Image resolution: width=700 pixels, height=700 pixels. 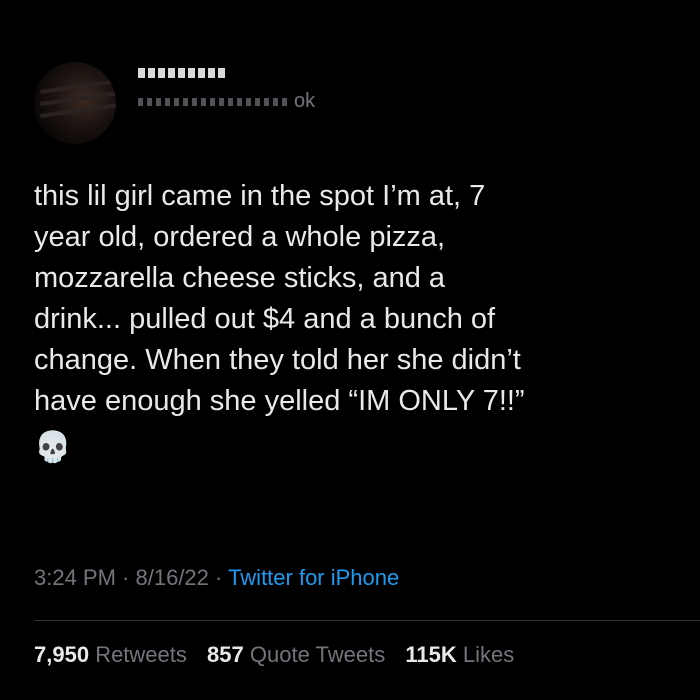 I want to click on divider, so click(x=367, y=620).